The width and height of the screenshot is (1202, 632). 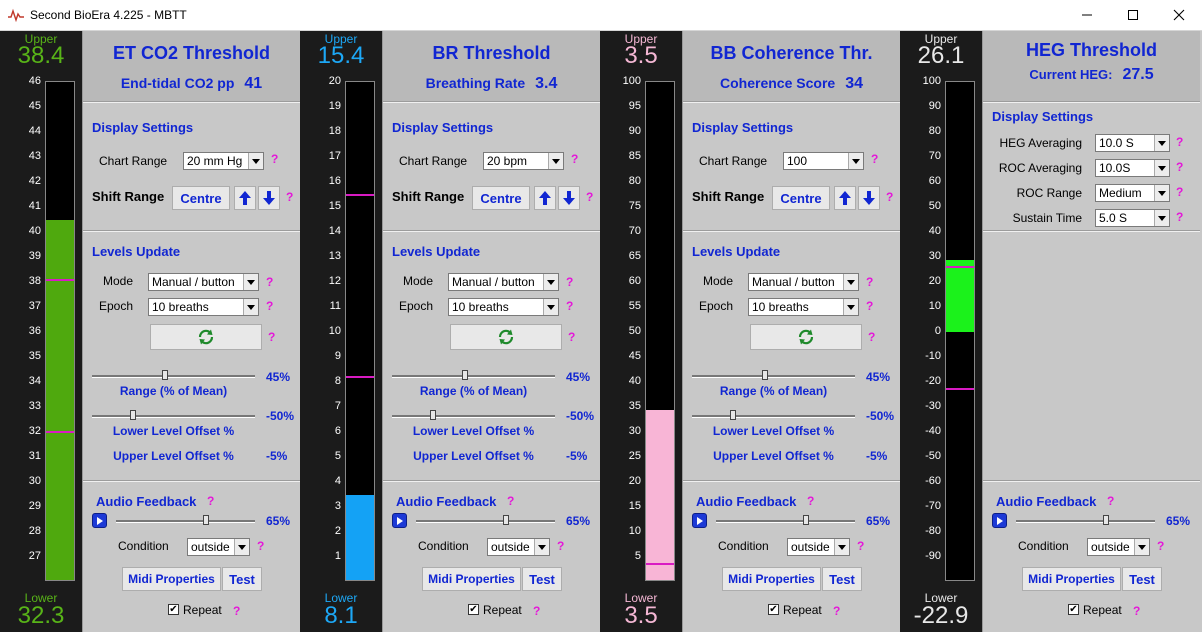 What do you see at coordinates (1132, 143) in the screenshot?
I see `heg-averaging-select: 10.0 S` at bounding box center [1132, 143].